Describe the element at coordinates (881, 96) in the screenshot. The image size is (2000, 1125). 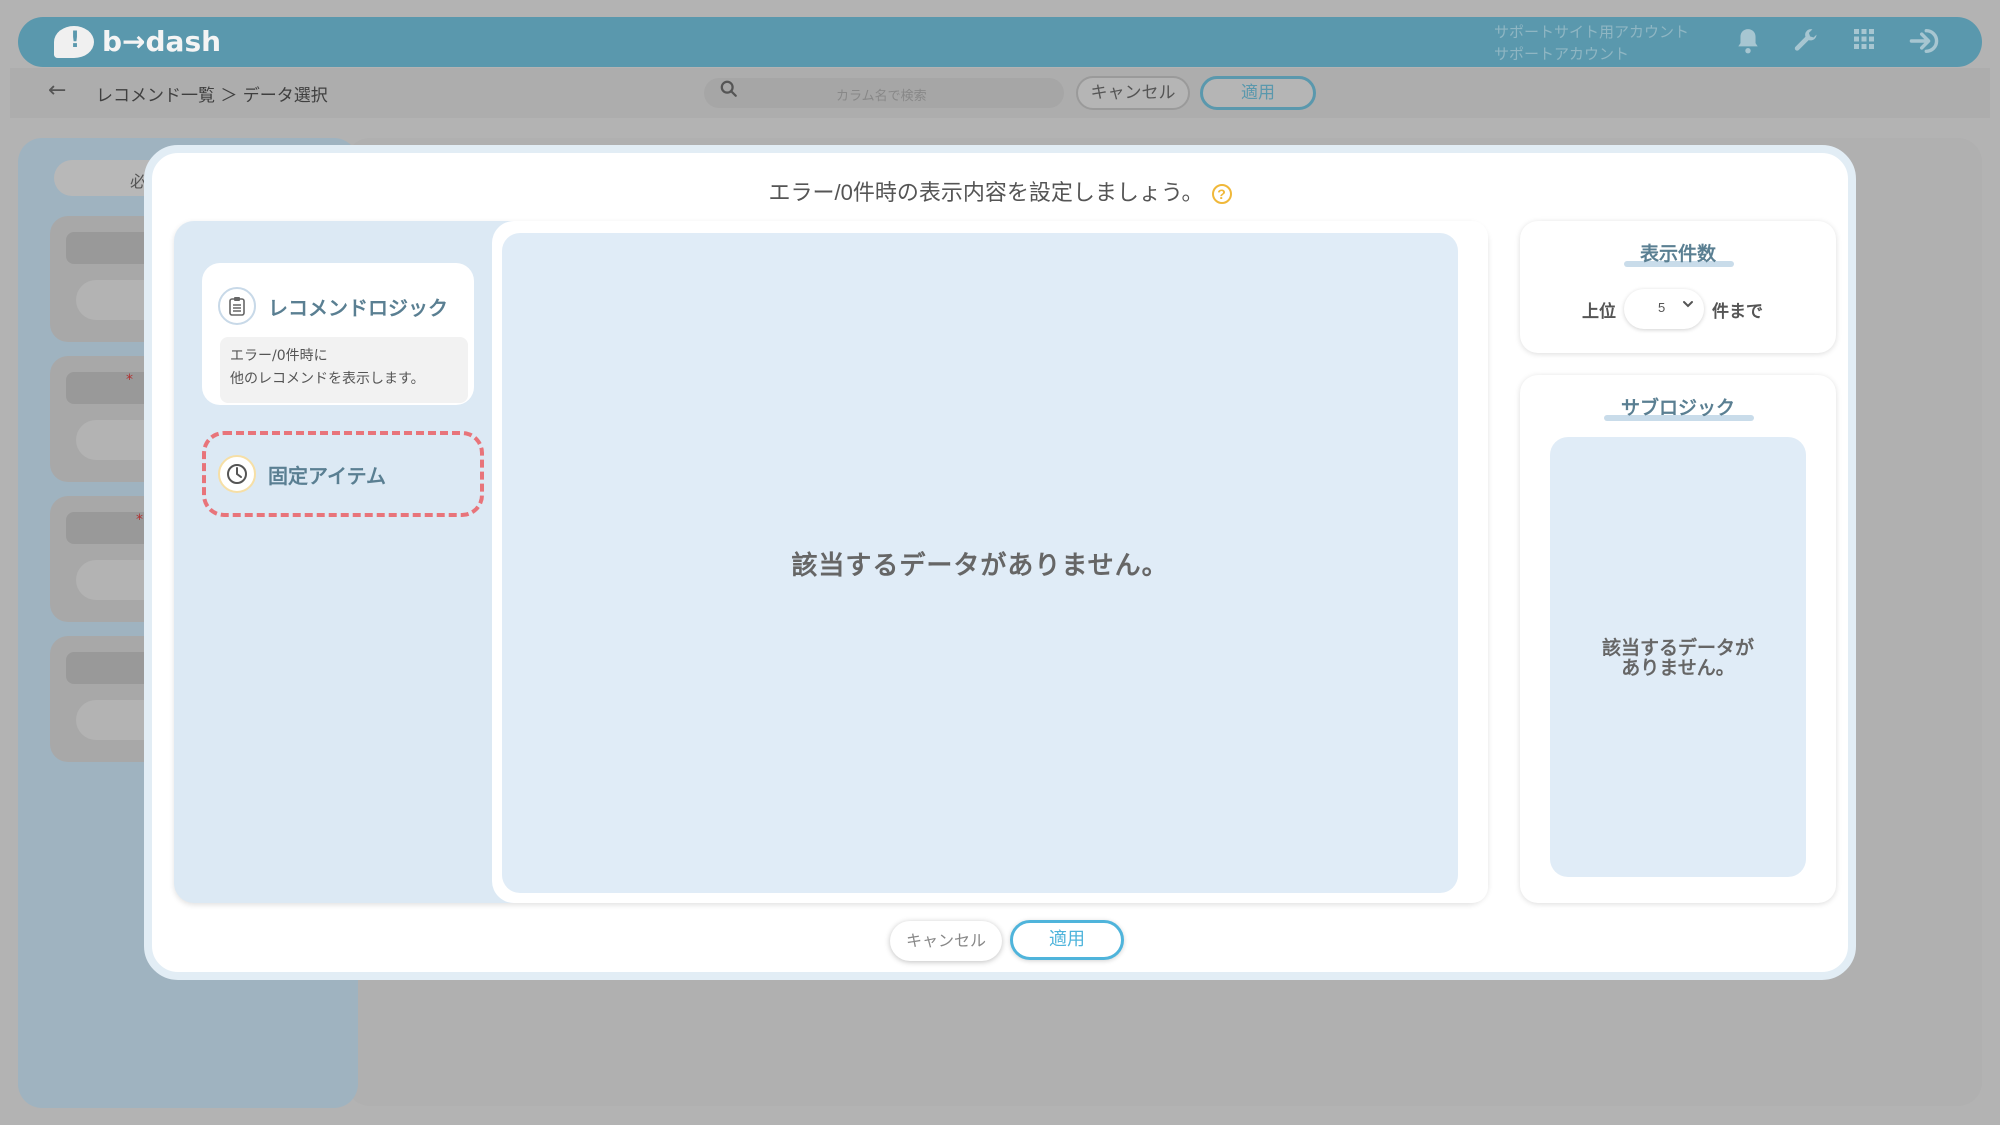
I see `search-placeholder: カラム名で検索` at that location.